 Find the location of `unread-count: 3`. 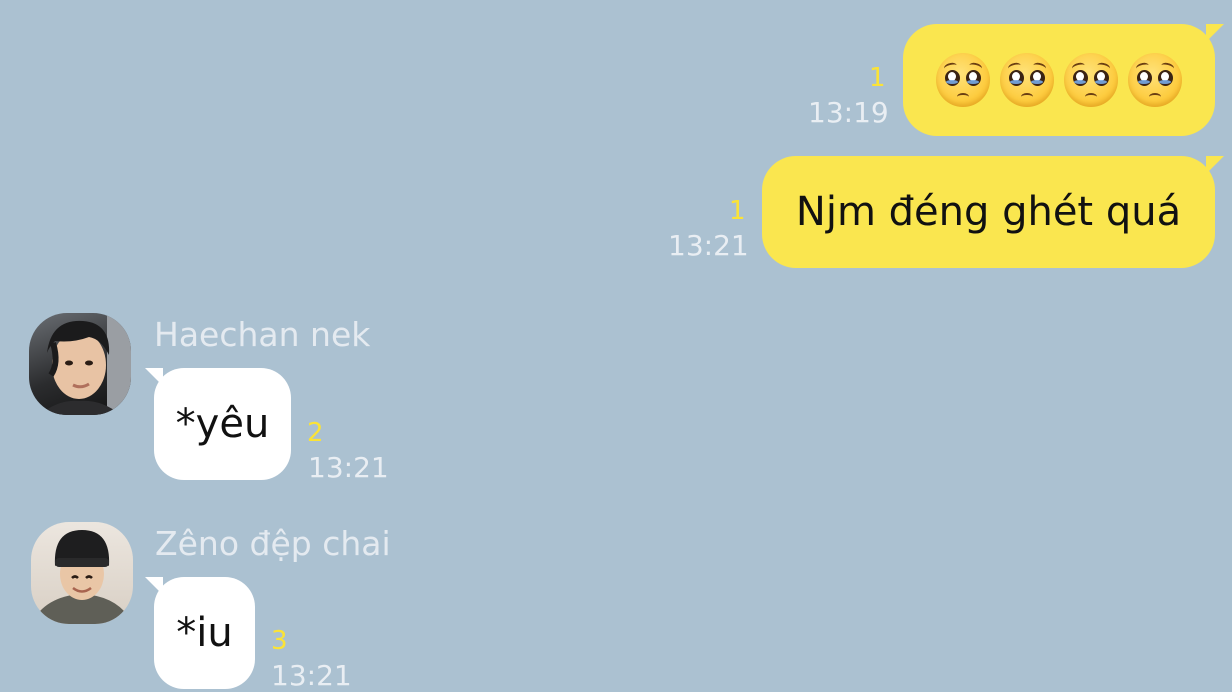

unread-count: 3 is located at coordinates (279, 641).